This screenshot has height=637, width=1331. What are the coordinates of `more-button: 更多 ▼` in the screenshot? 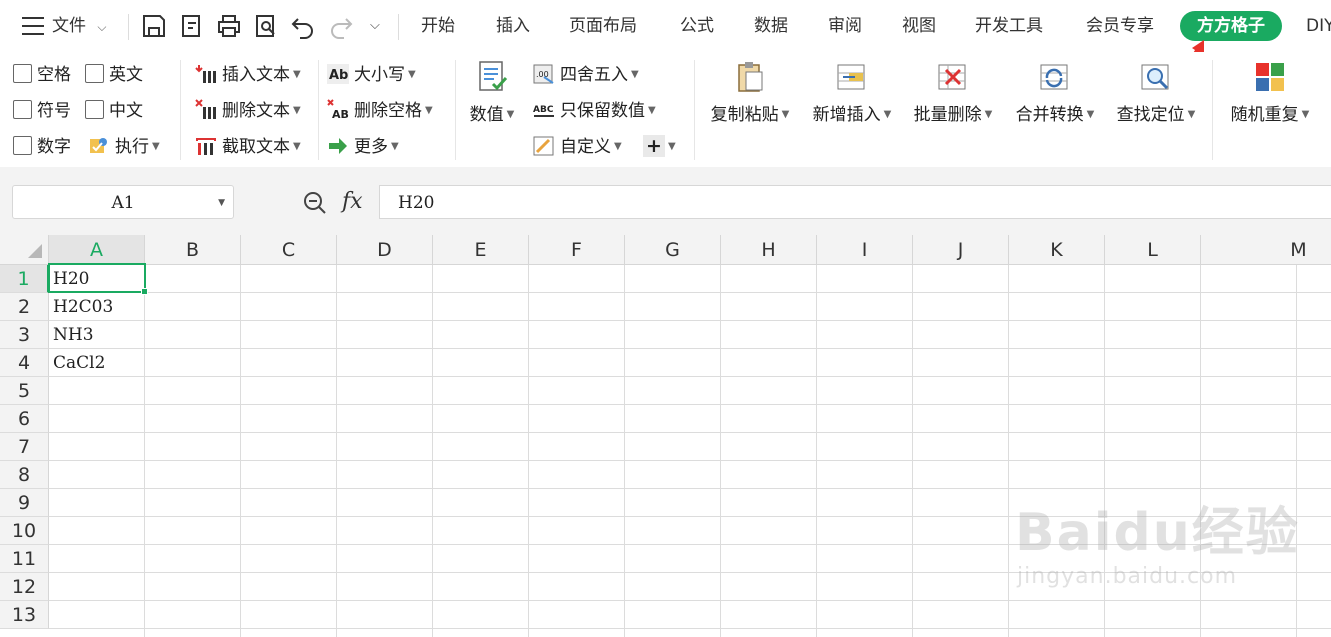 It's located at (363, 147).